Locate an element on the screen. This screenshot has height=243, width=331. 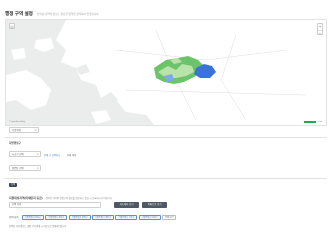
city-select-value: 지방행정 is located at coordinates (16, 130).